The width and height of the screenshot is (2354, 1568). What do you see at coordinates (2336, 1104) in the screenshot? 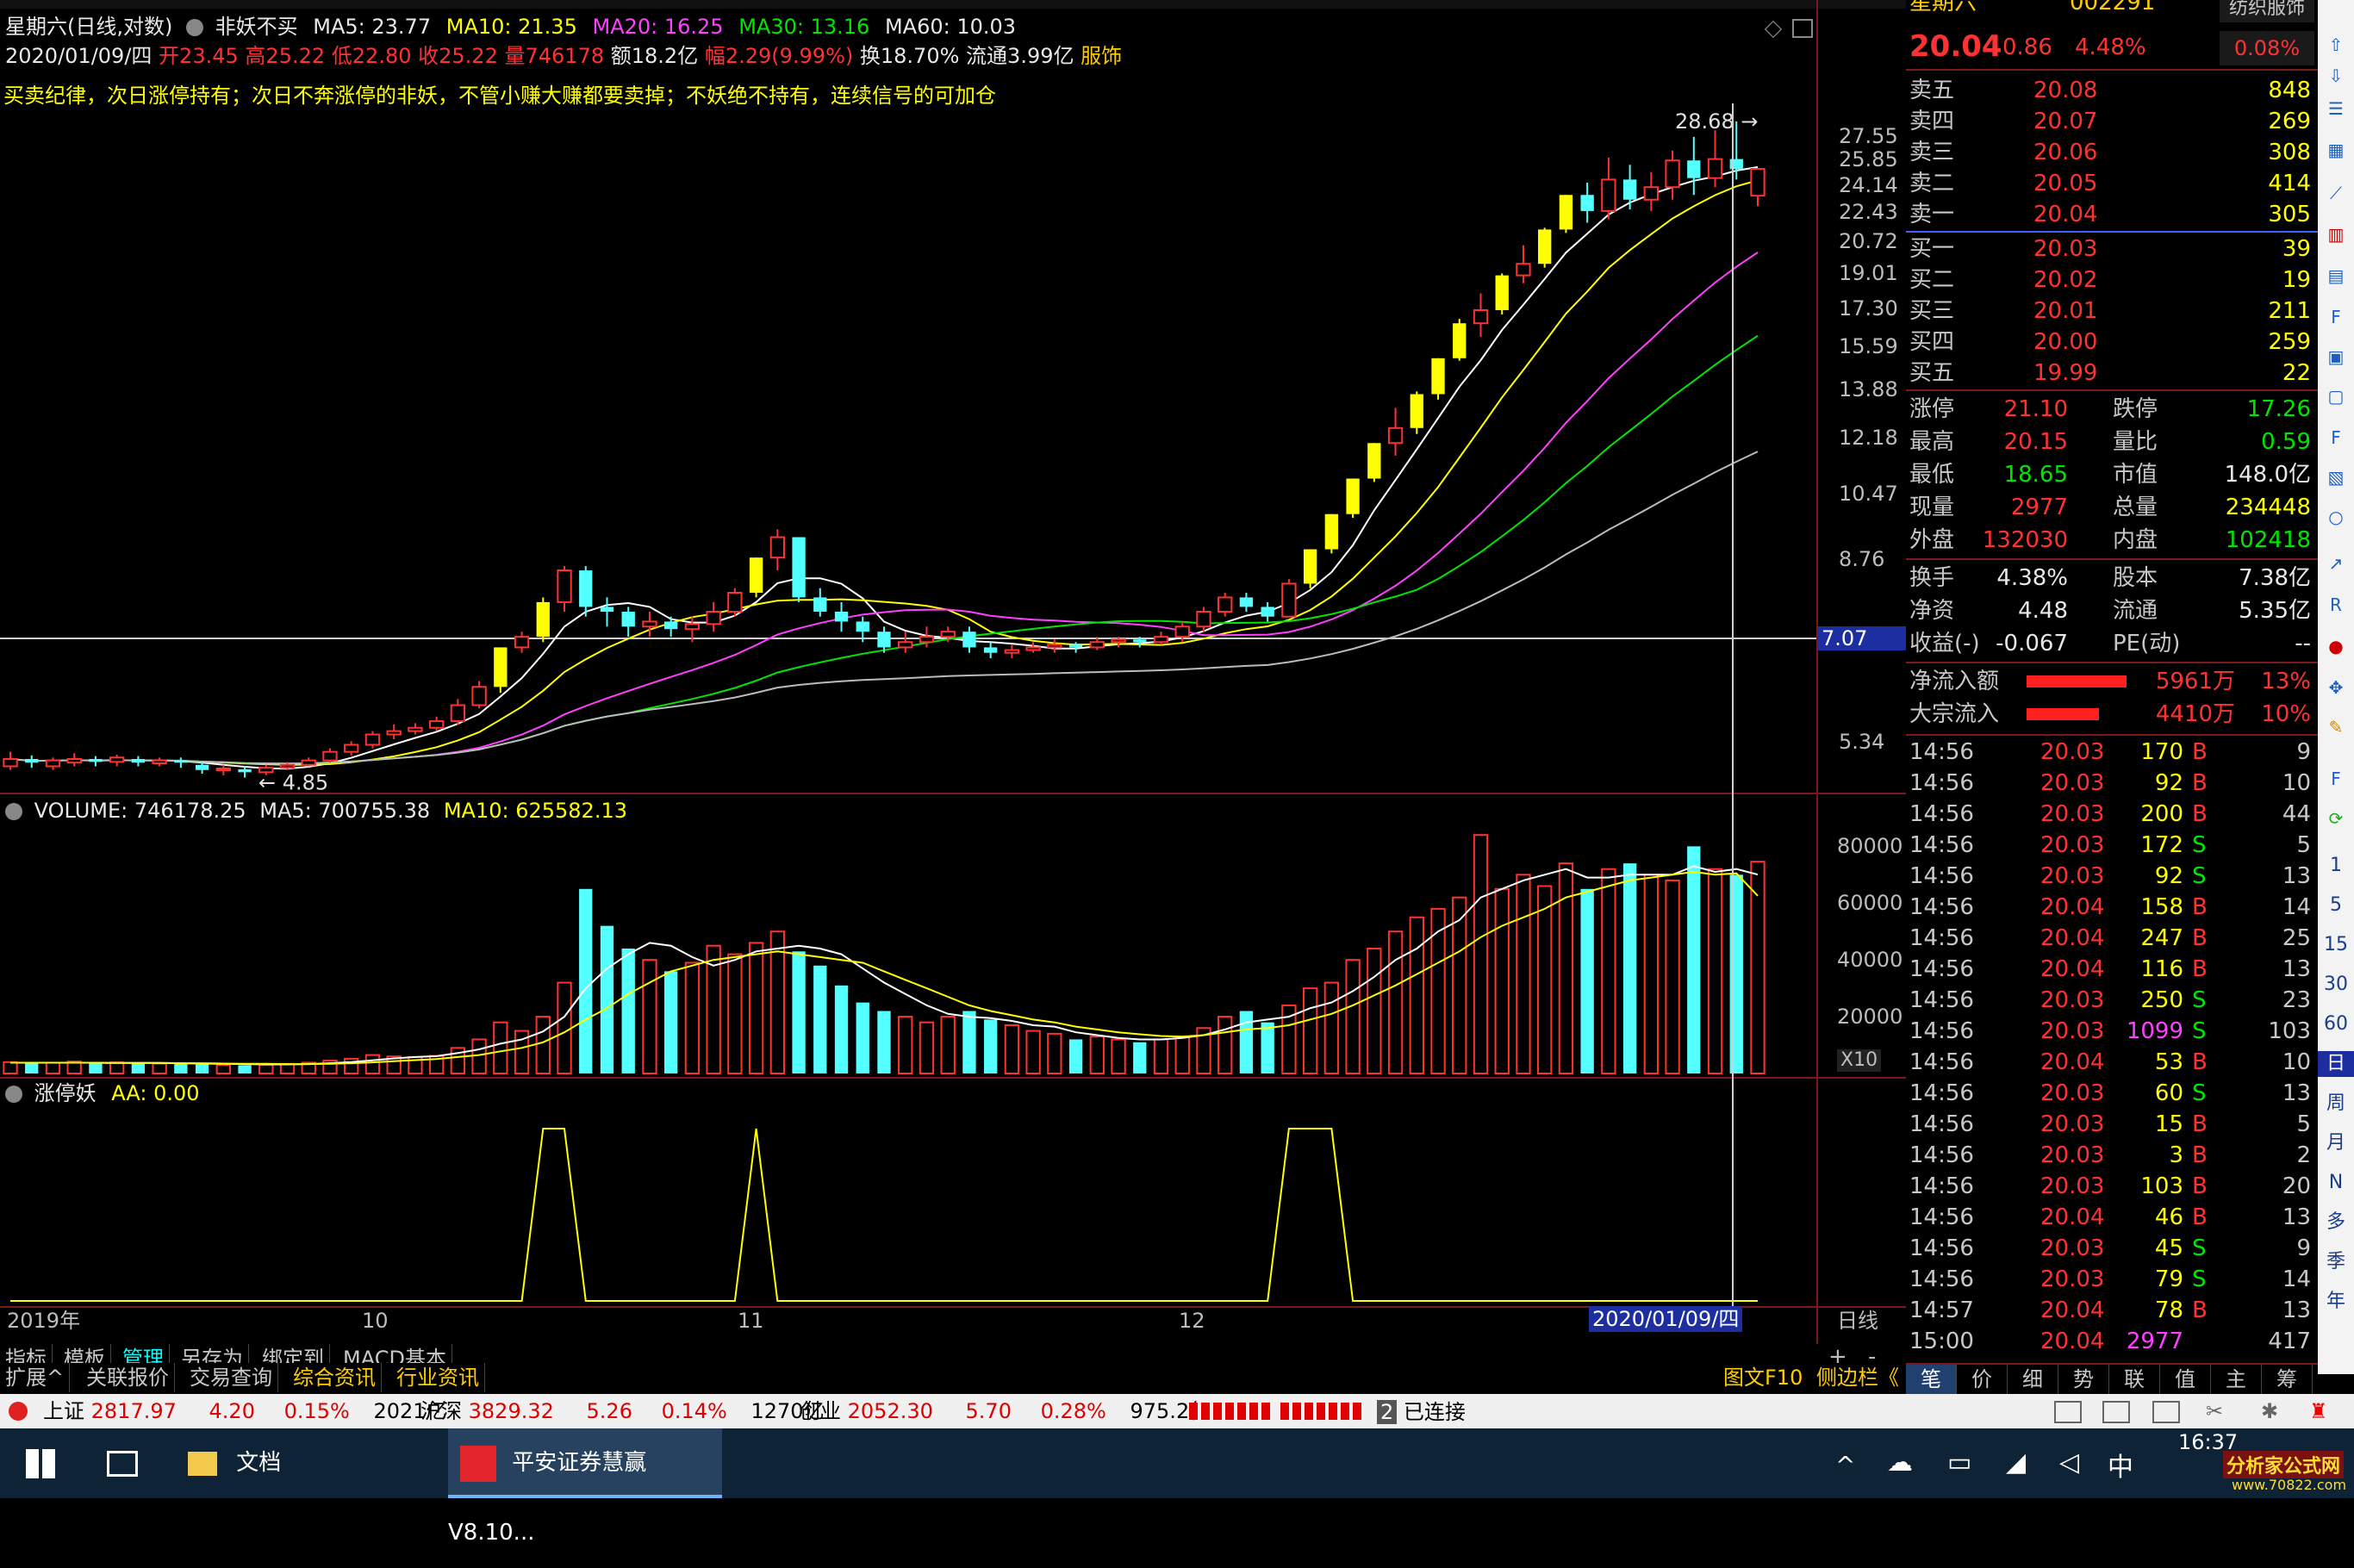
I see `period-button: 周` at bounding box center [2336, 1104].